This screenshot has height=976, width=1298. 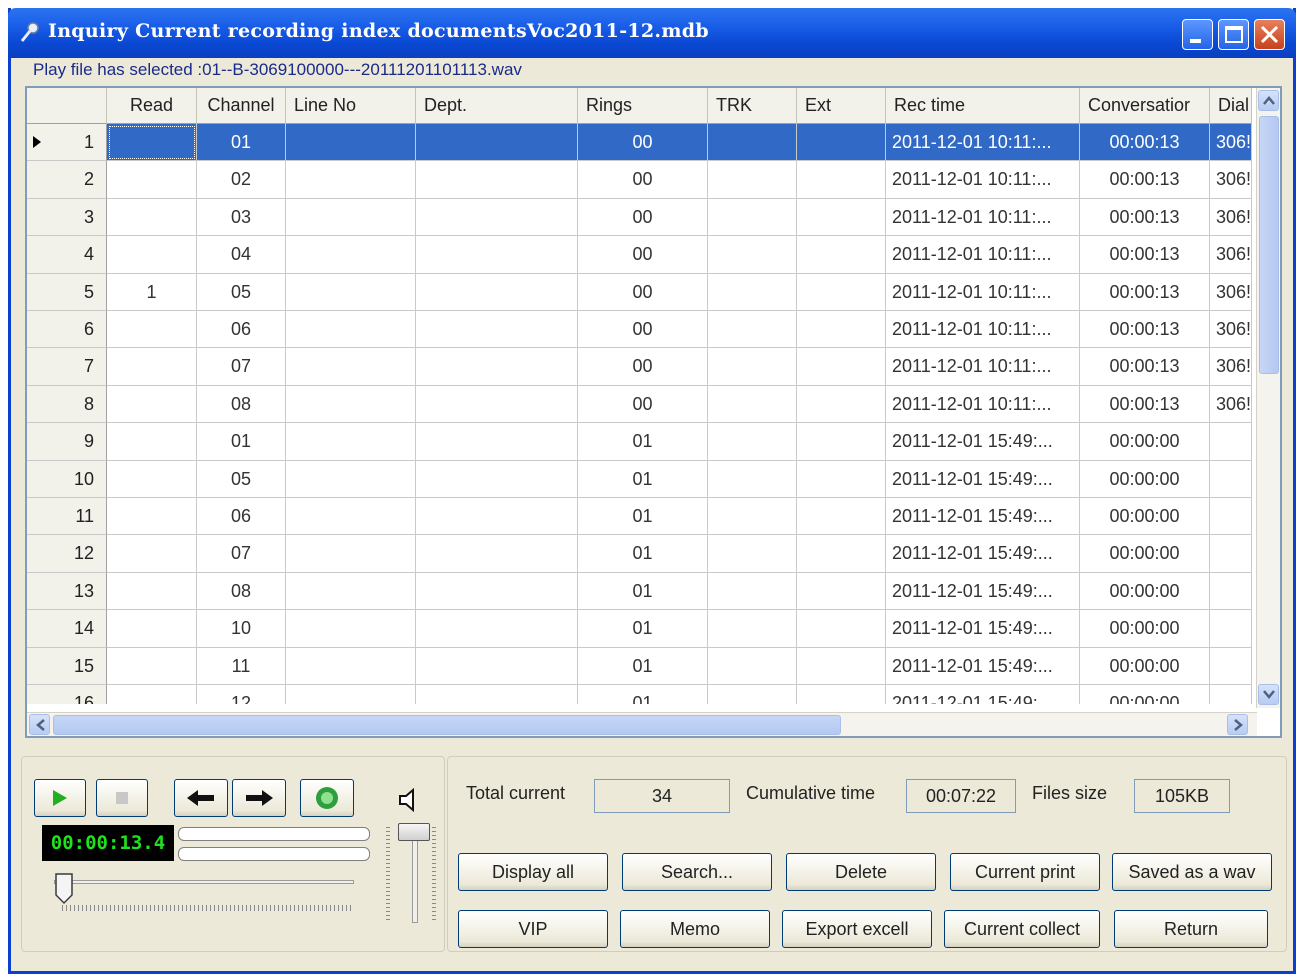 I want to click on table-row: 4 04 00 2011-12-01 10:11:... 00:00:13 306!, so click(x=639, y=255).